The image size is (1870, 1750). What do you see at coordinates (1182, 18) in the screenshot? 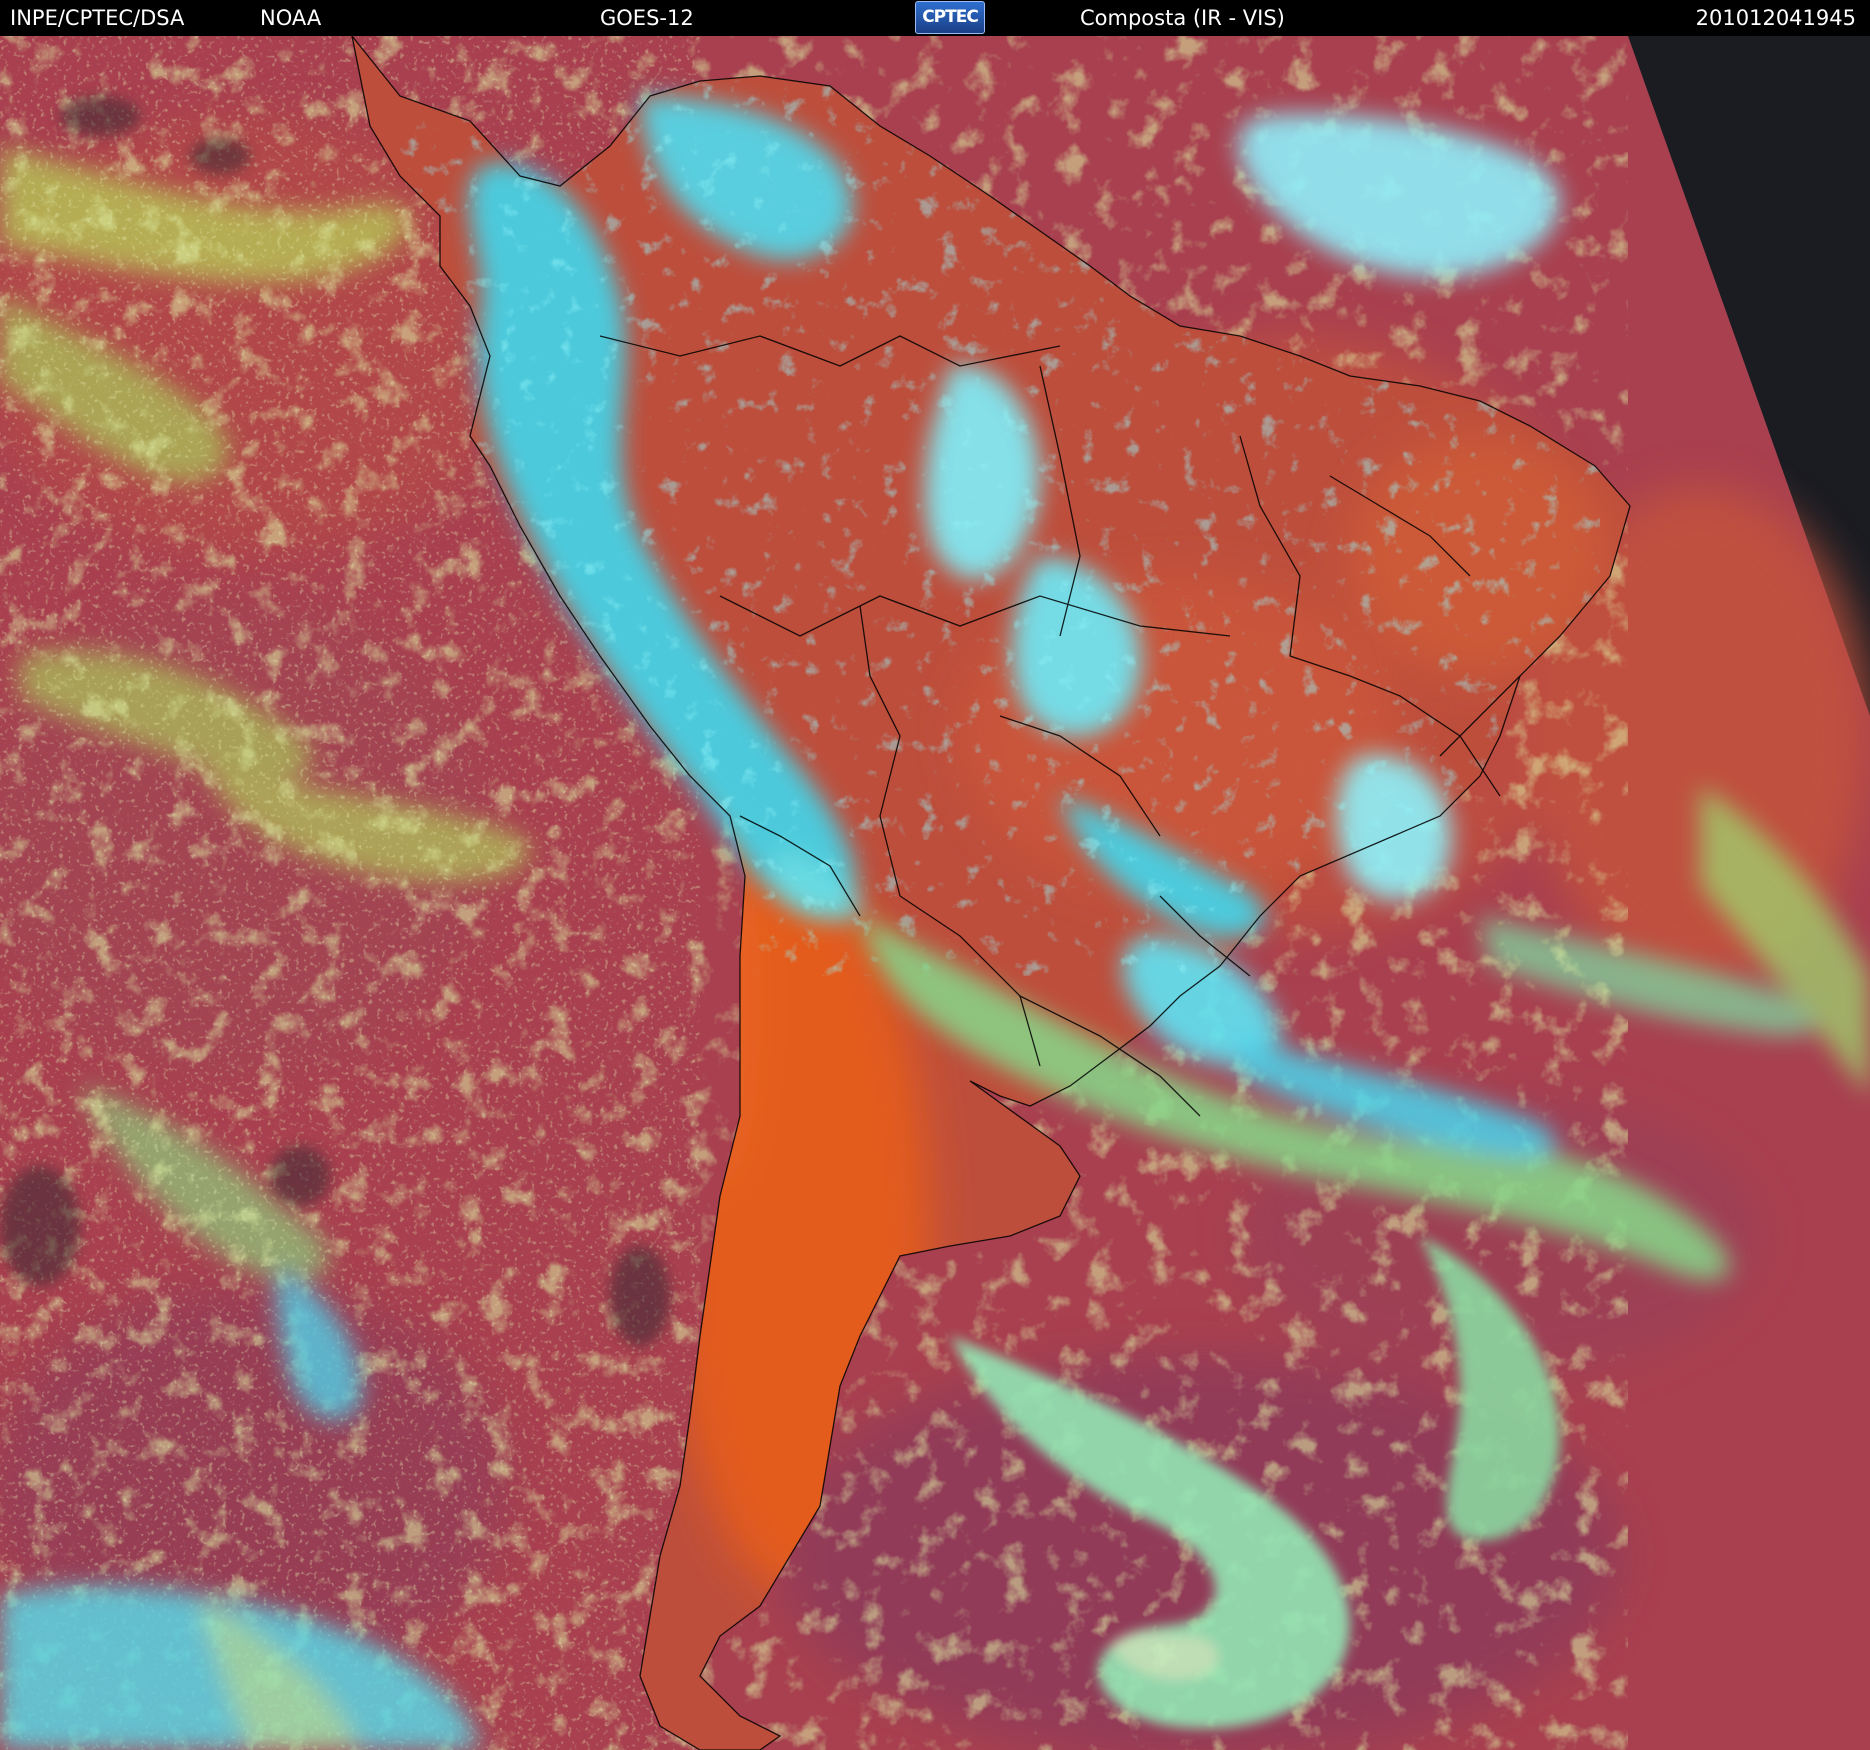
I see `product-label: Composta (IR - VIS)` at bounding box center [1182, 18].